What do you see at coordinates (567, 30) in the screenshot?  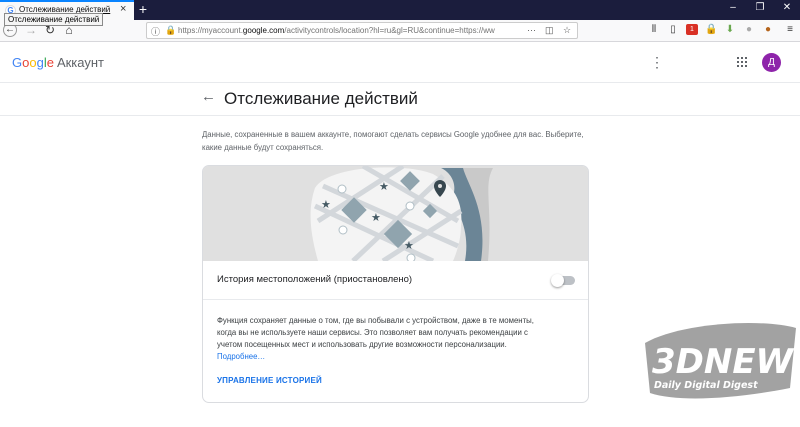 I see `bookmark-star-icon: ☆` at bounding box center [567, 30].